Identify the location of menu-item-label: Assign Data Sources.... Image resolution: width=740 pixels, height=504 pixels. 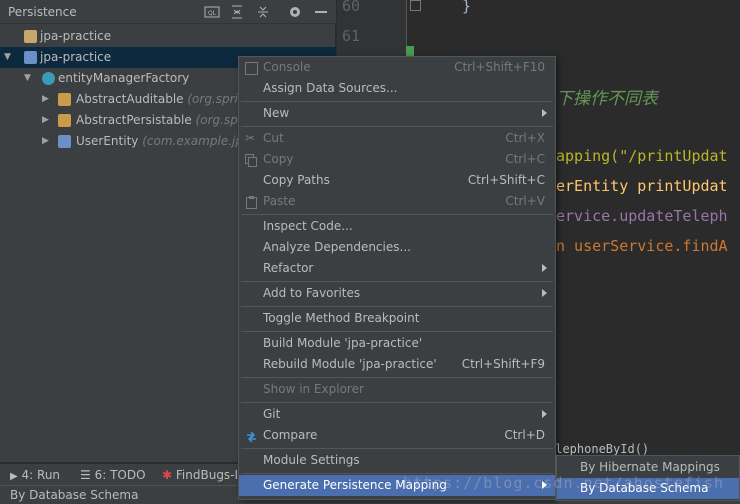
(330, 88).